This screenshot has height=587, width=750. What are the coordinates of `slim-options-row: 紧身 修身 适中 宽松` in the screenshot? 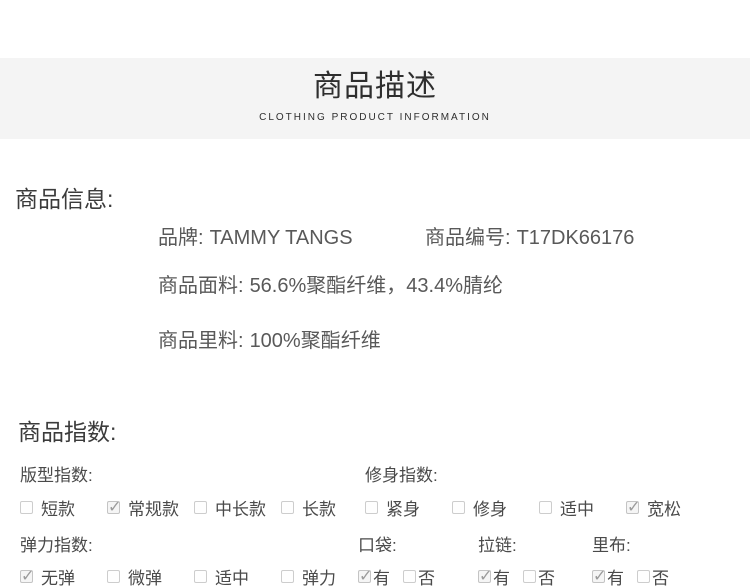 It's located at (539, 507).